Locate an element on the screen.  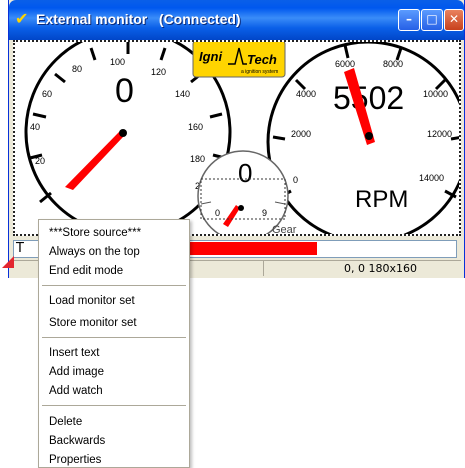
close-icon: ✕ is located at coordinates (454, 19).